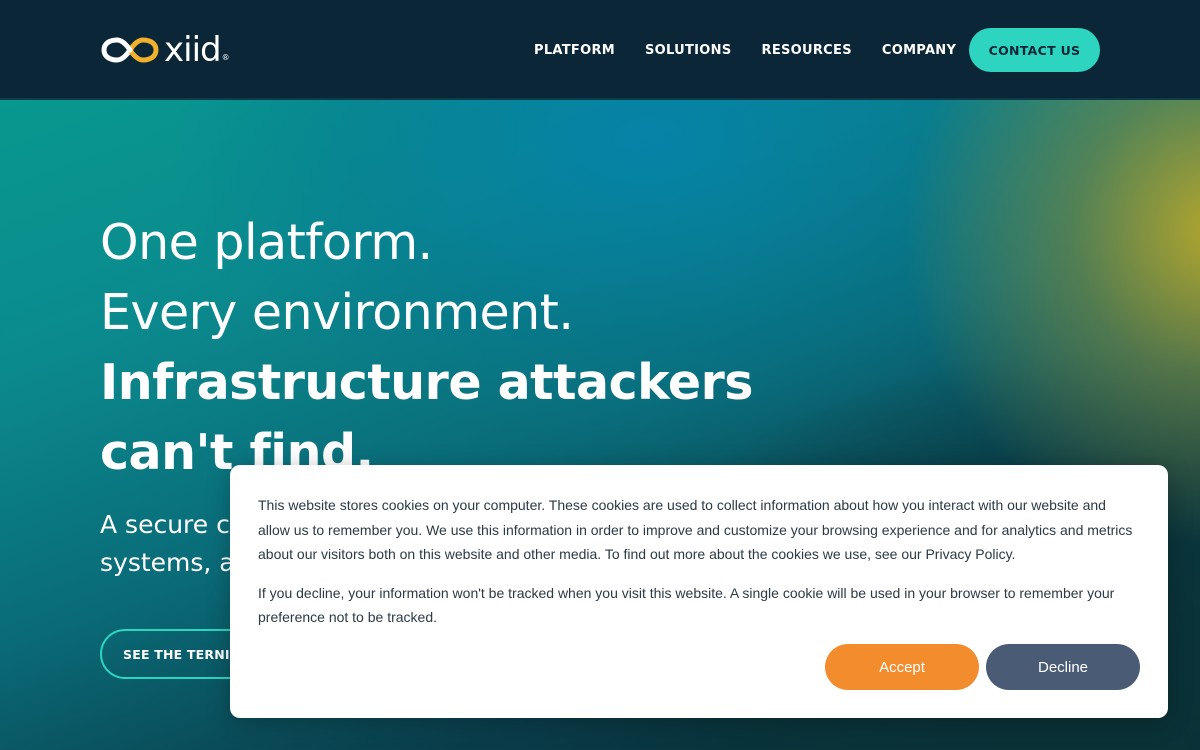 The width and height of the screenshot is (1200, 750). What do you see at coordinates (1034, 50) in the screenshot?
I see `contact-us-button: CONTACT US` at bounding box center [1034, 50].